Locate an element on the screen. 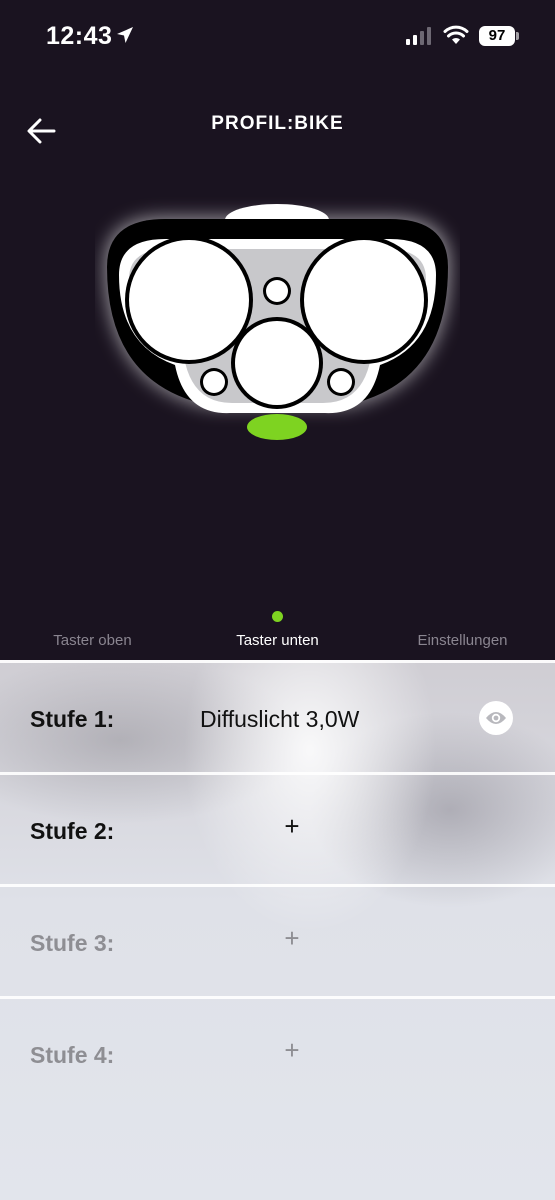 This screenshot has width=555, height=1200. battery-level: 97 is located at coordinates (497, 35).